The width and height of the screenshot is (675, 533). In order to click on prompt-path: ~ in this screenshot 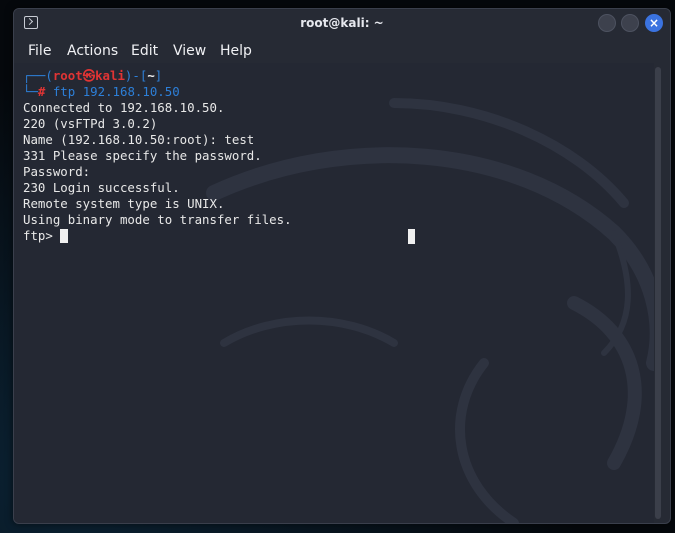, I will do `click(151, 75)`.